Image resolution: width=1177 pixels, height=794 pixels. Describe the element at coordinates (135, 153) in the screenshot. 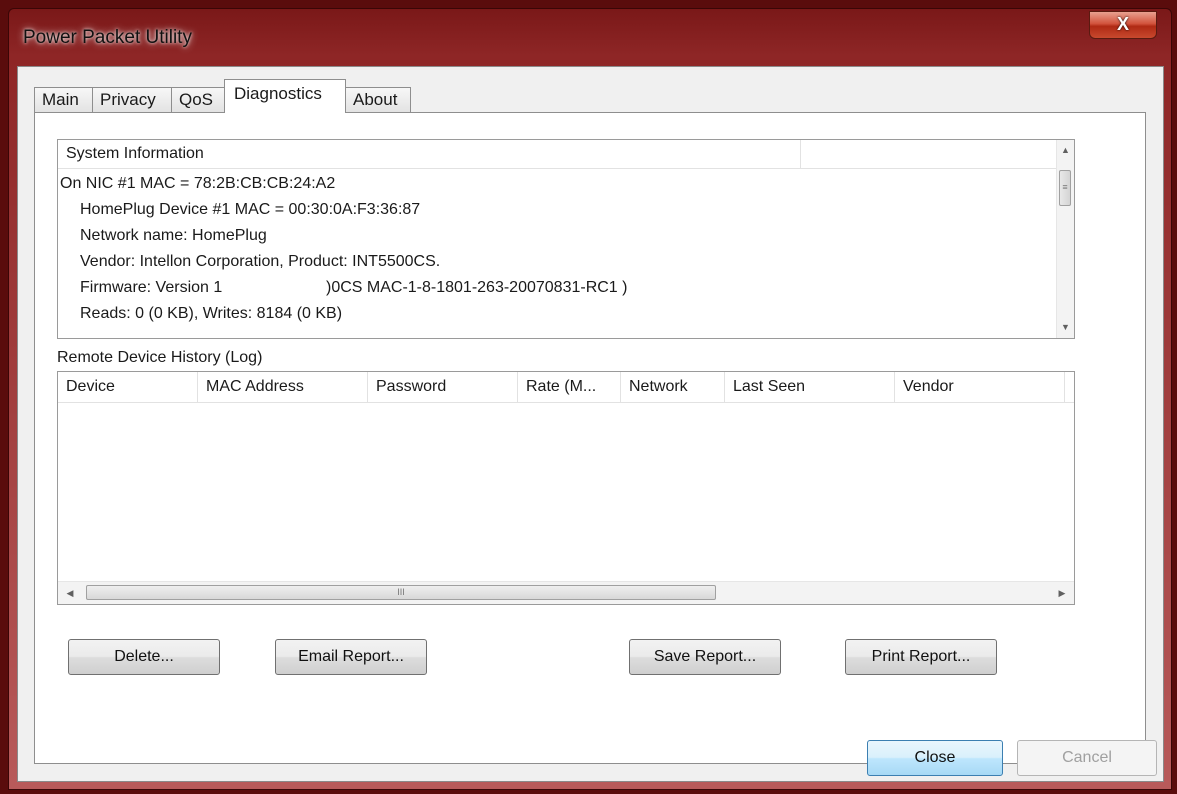

I see `system-information-title: System Information` at that location.